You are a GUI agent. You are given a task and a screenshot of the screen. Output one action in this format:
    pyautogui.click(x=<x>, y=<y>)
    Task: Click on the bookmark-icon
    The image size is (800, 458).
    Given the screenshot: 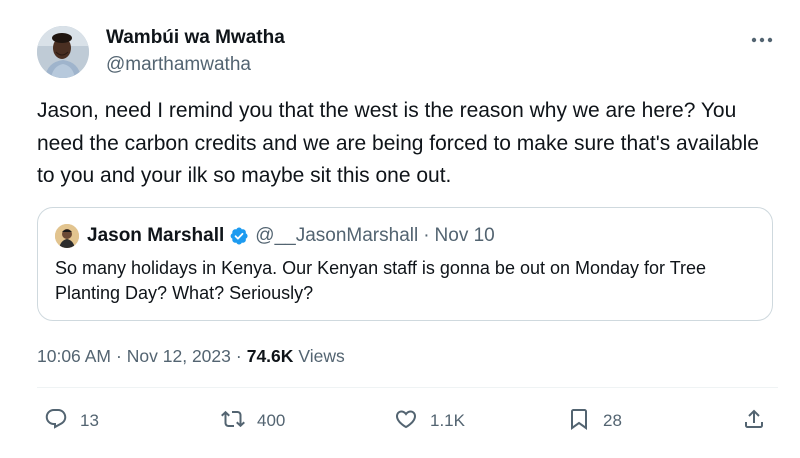 What is the action you would take?
    pyautogui.click(x=579, y=421)
    